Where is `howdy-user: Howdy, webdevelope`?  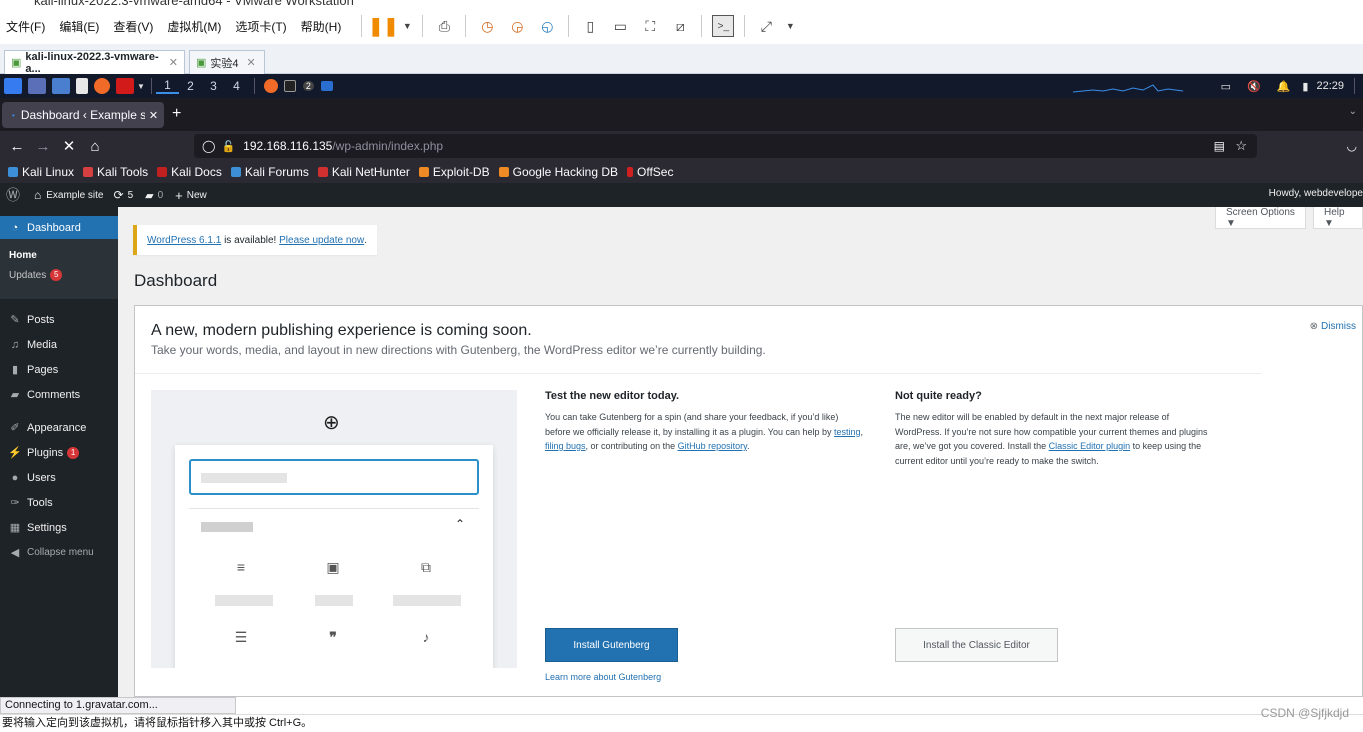
howdy-user: Howdy, webdevelope is located at coordinates (1316, 193).